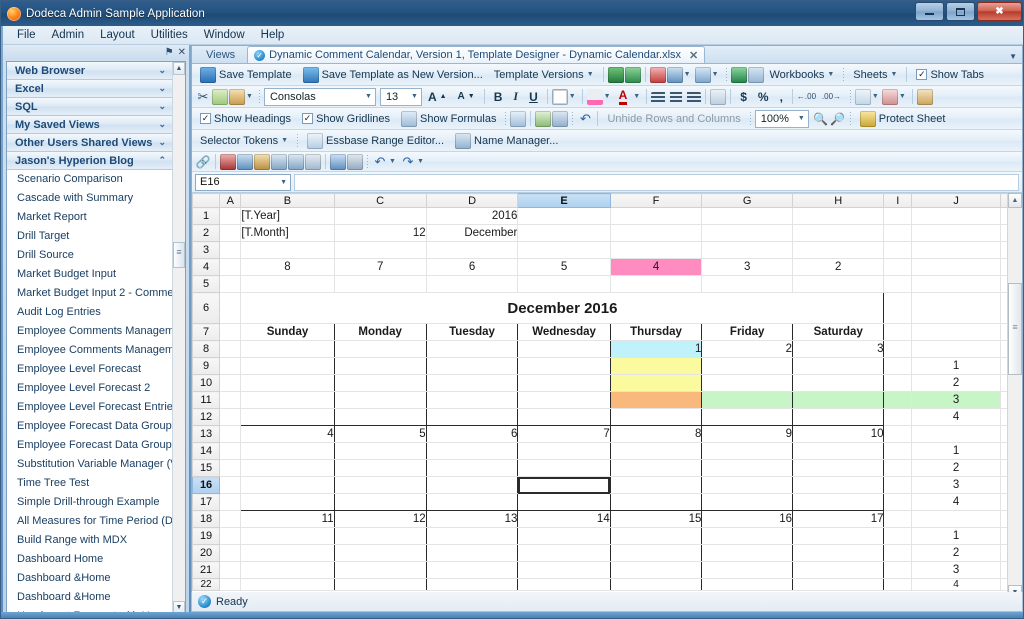 Image resolution: width=1024 pixels, height=619 pixels. I want to click on cell-J20: 2, so click(956, 553).